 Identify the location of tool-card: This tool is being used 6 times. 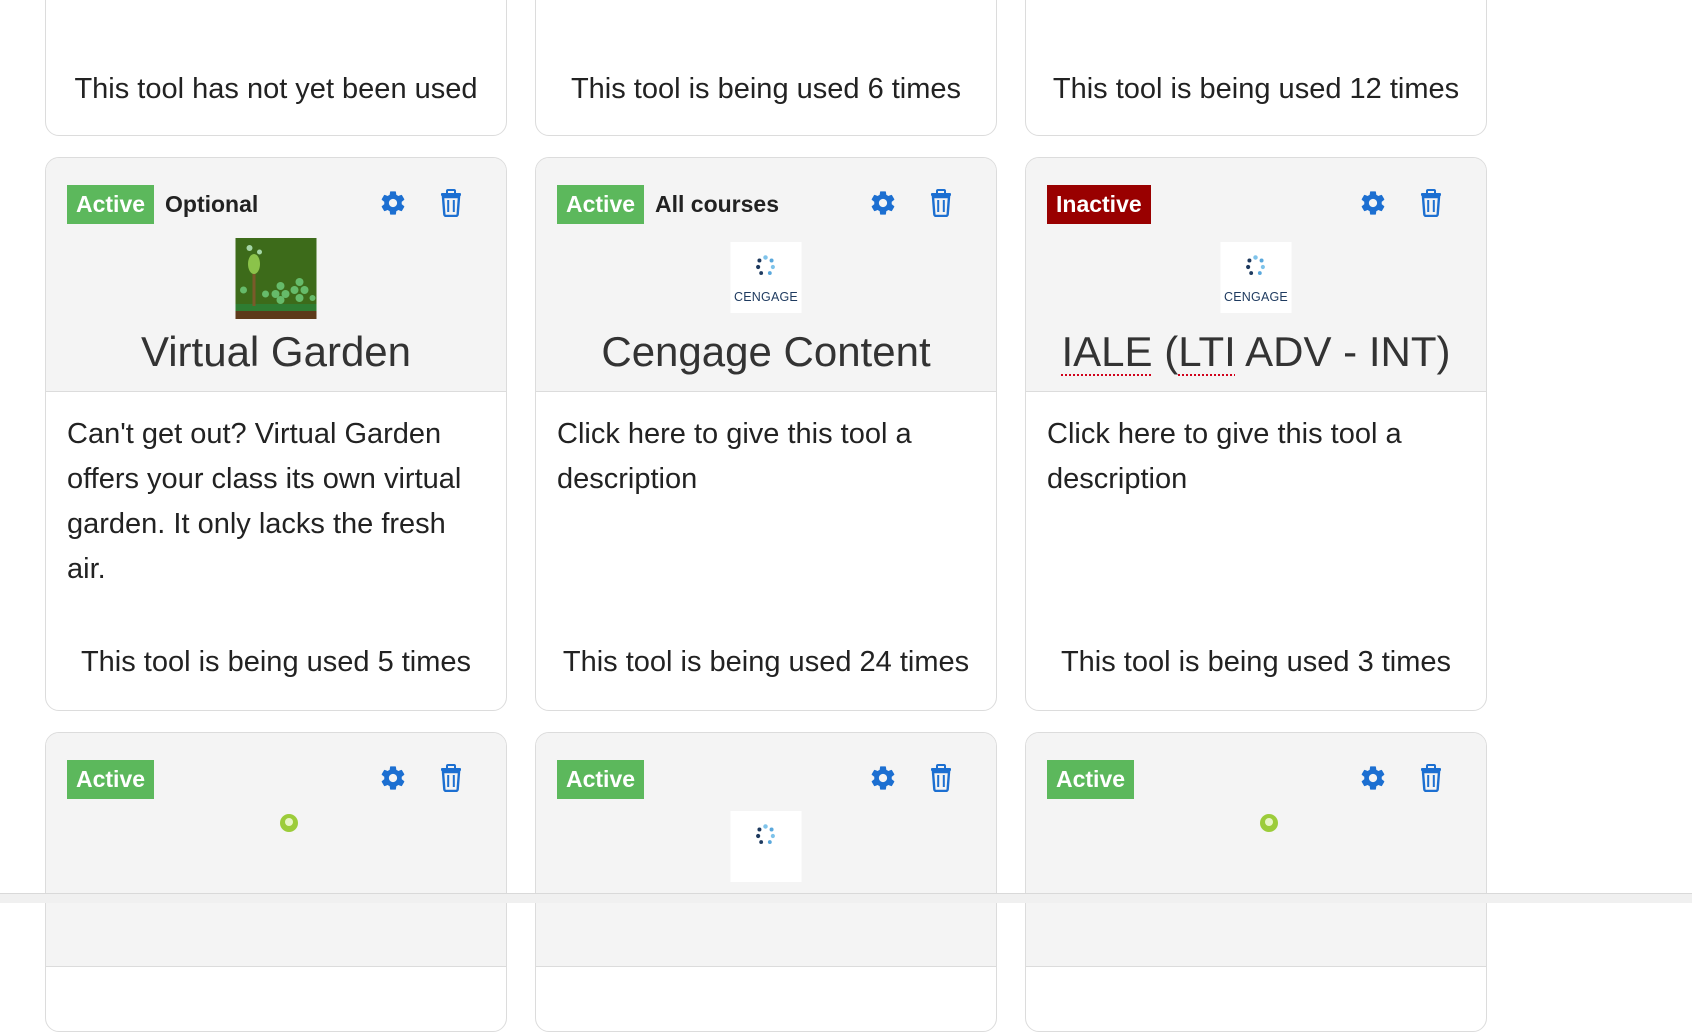
(766, 68).